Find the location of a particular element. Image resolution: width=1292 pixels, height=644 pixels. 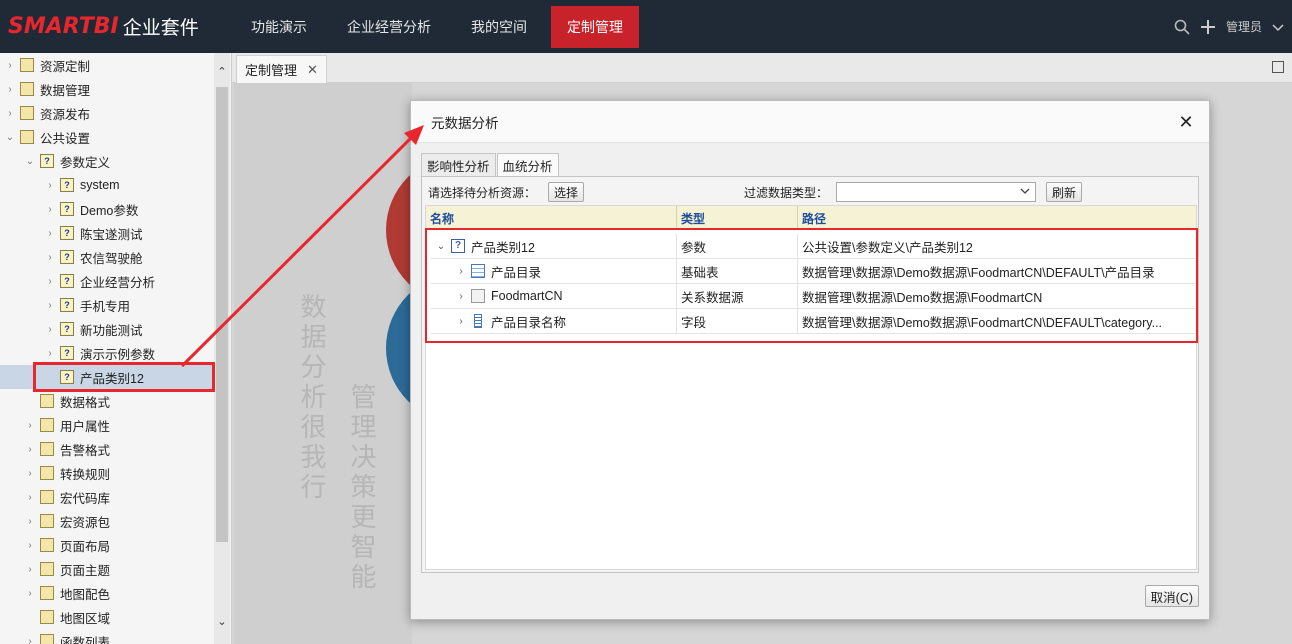

dialog-tabs: 影响性分析 血统分析 is located at coordinates (490, 165).